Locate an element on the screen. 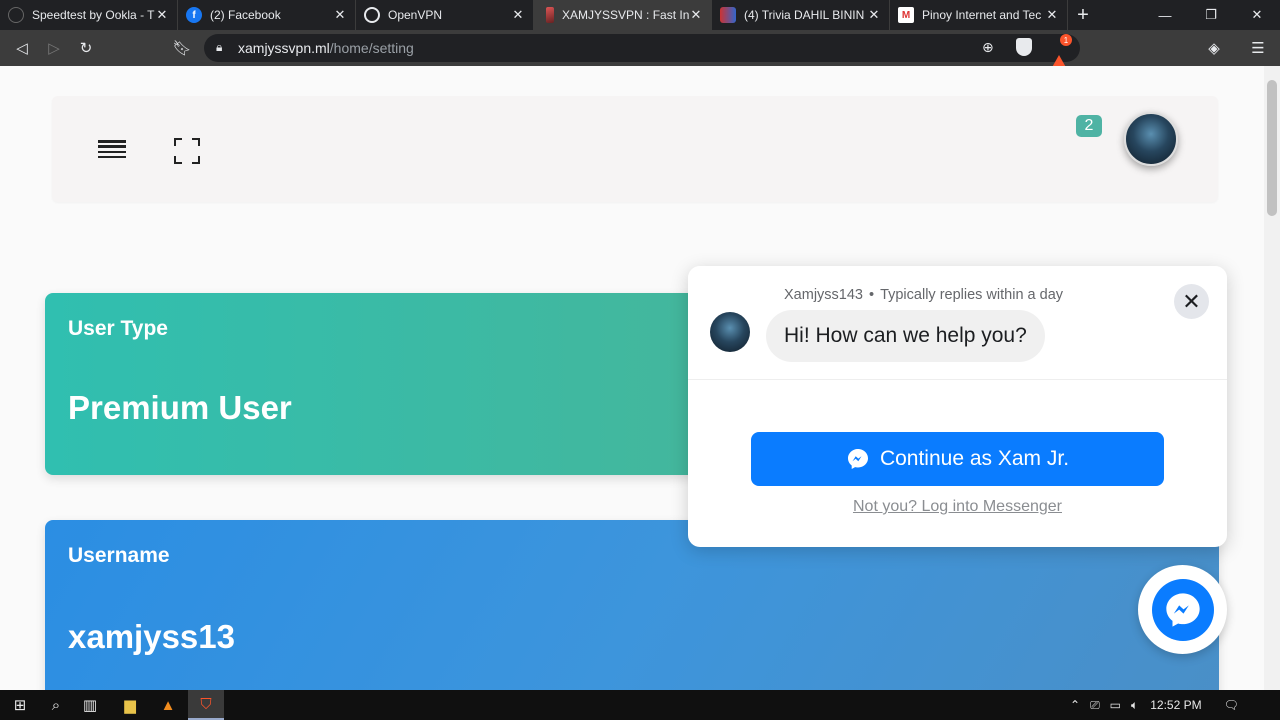 Image resolution: width=1280 pixels, height=720 pixels. speedtest-icon is located at coordinates (16, 15).